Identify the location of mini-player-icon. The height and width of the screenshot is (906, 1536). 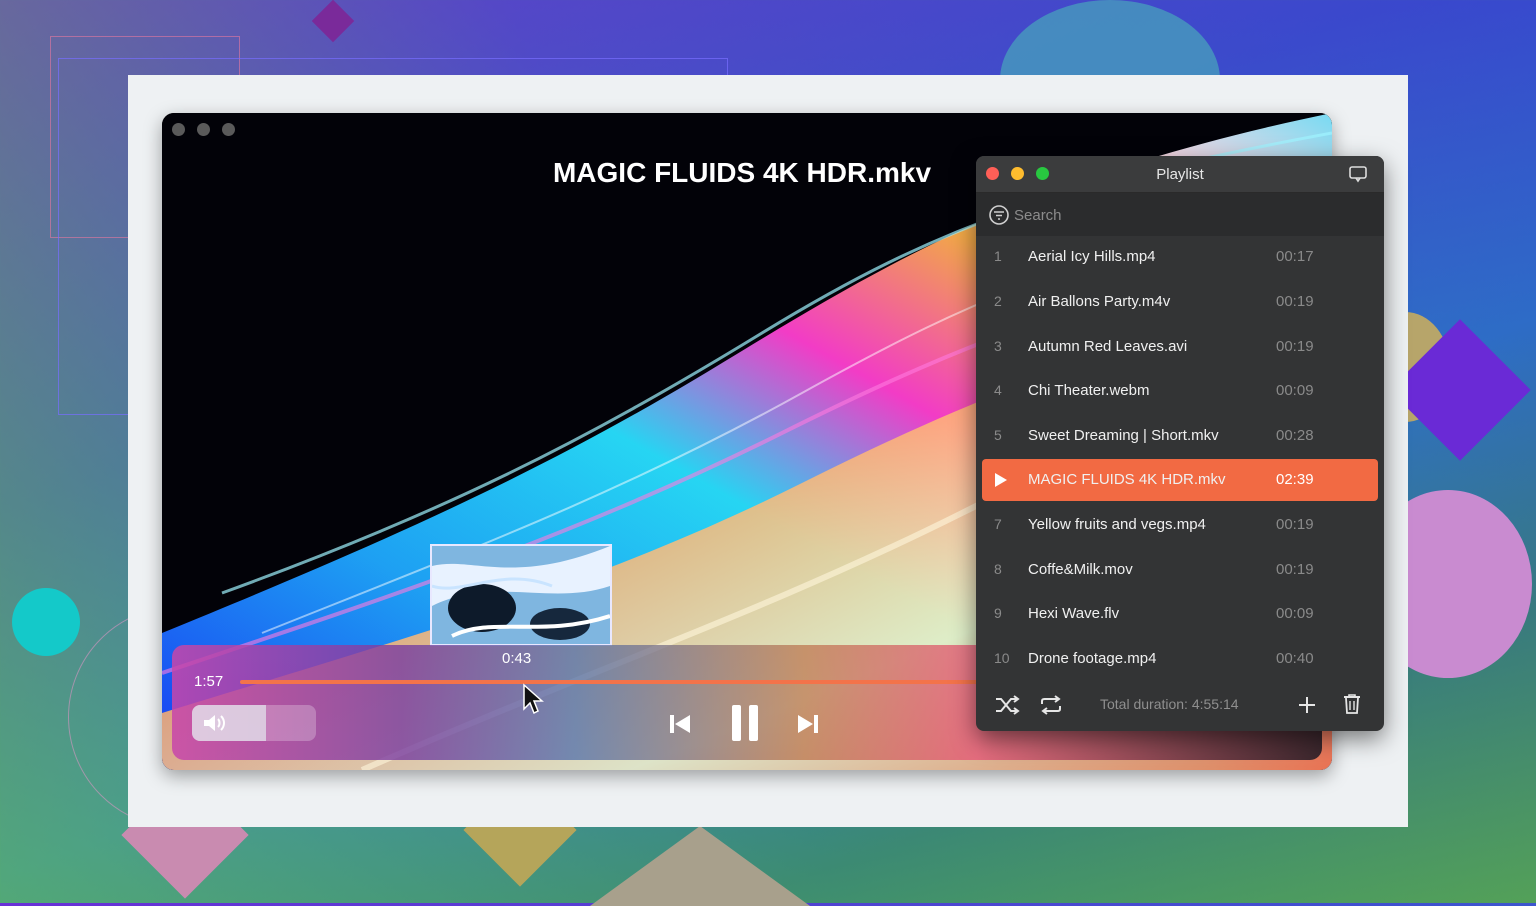
(1358, 174).